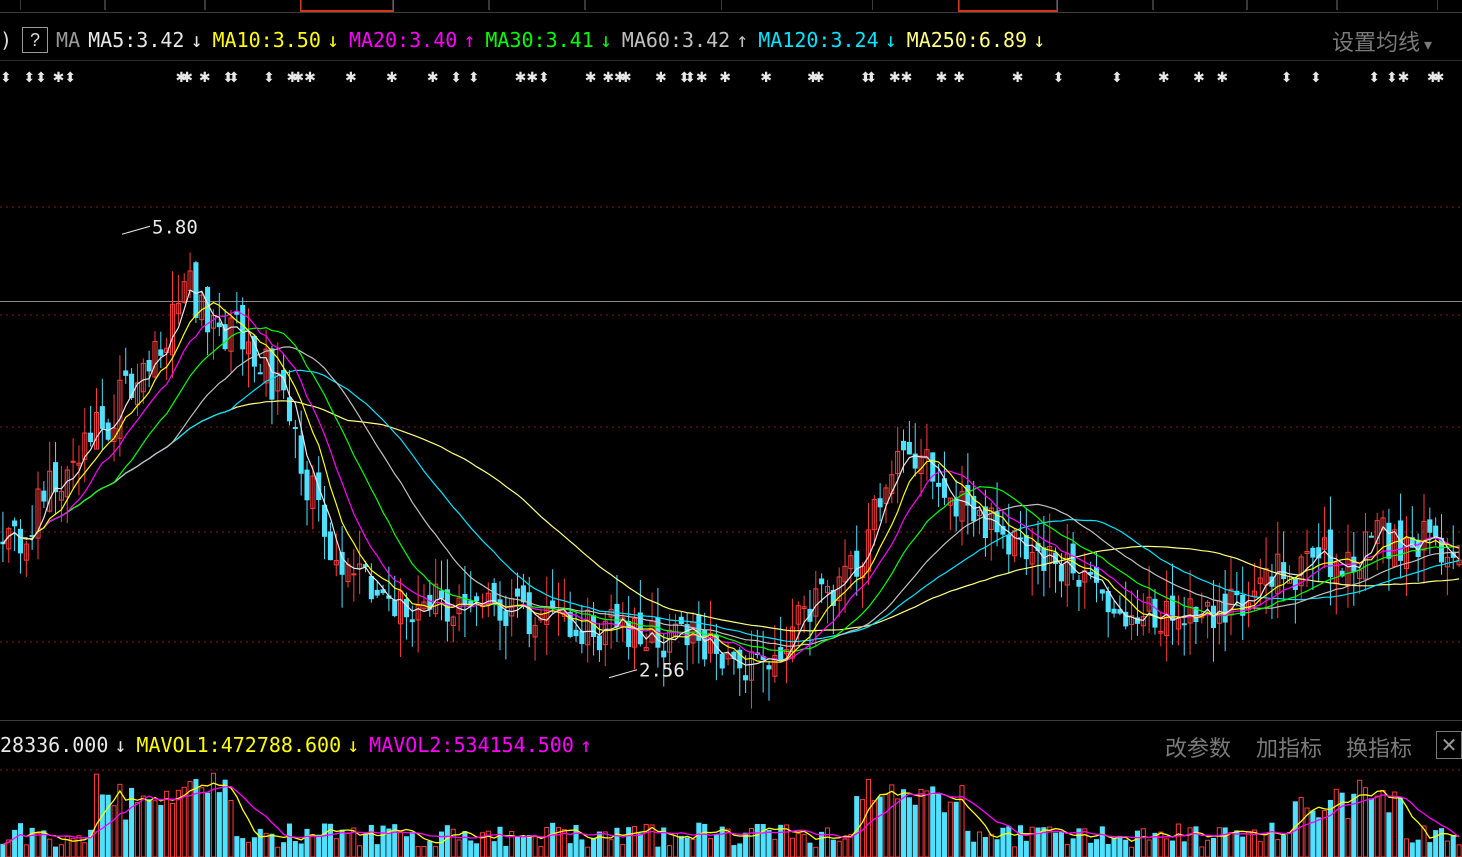 The width and height of the screenshot is (1462, 857). What do you see at coordinates (68, 40) in the screenshot?
I see `ma-label: MA` at bounding box center [68, 40].